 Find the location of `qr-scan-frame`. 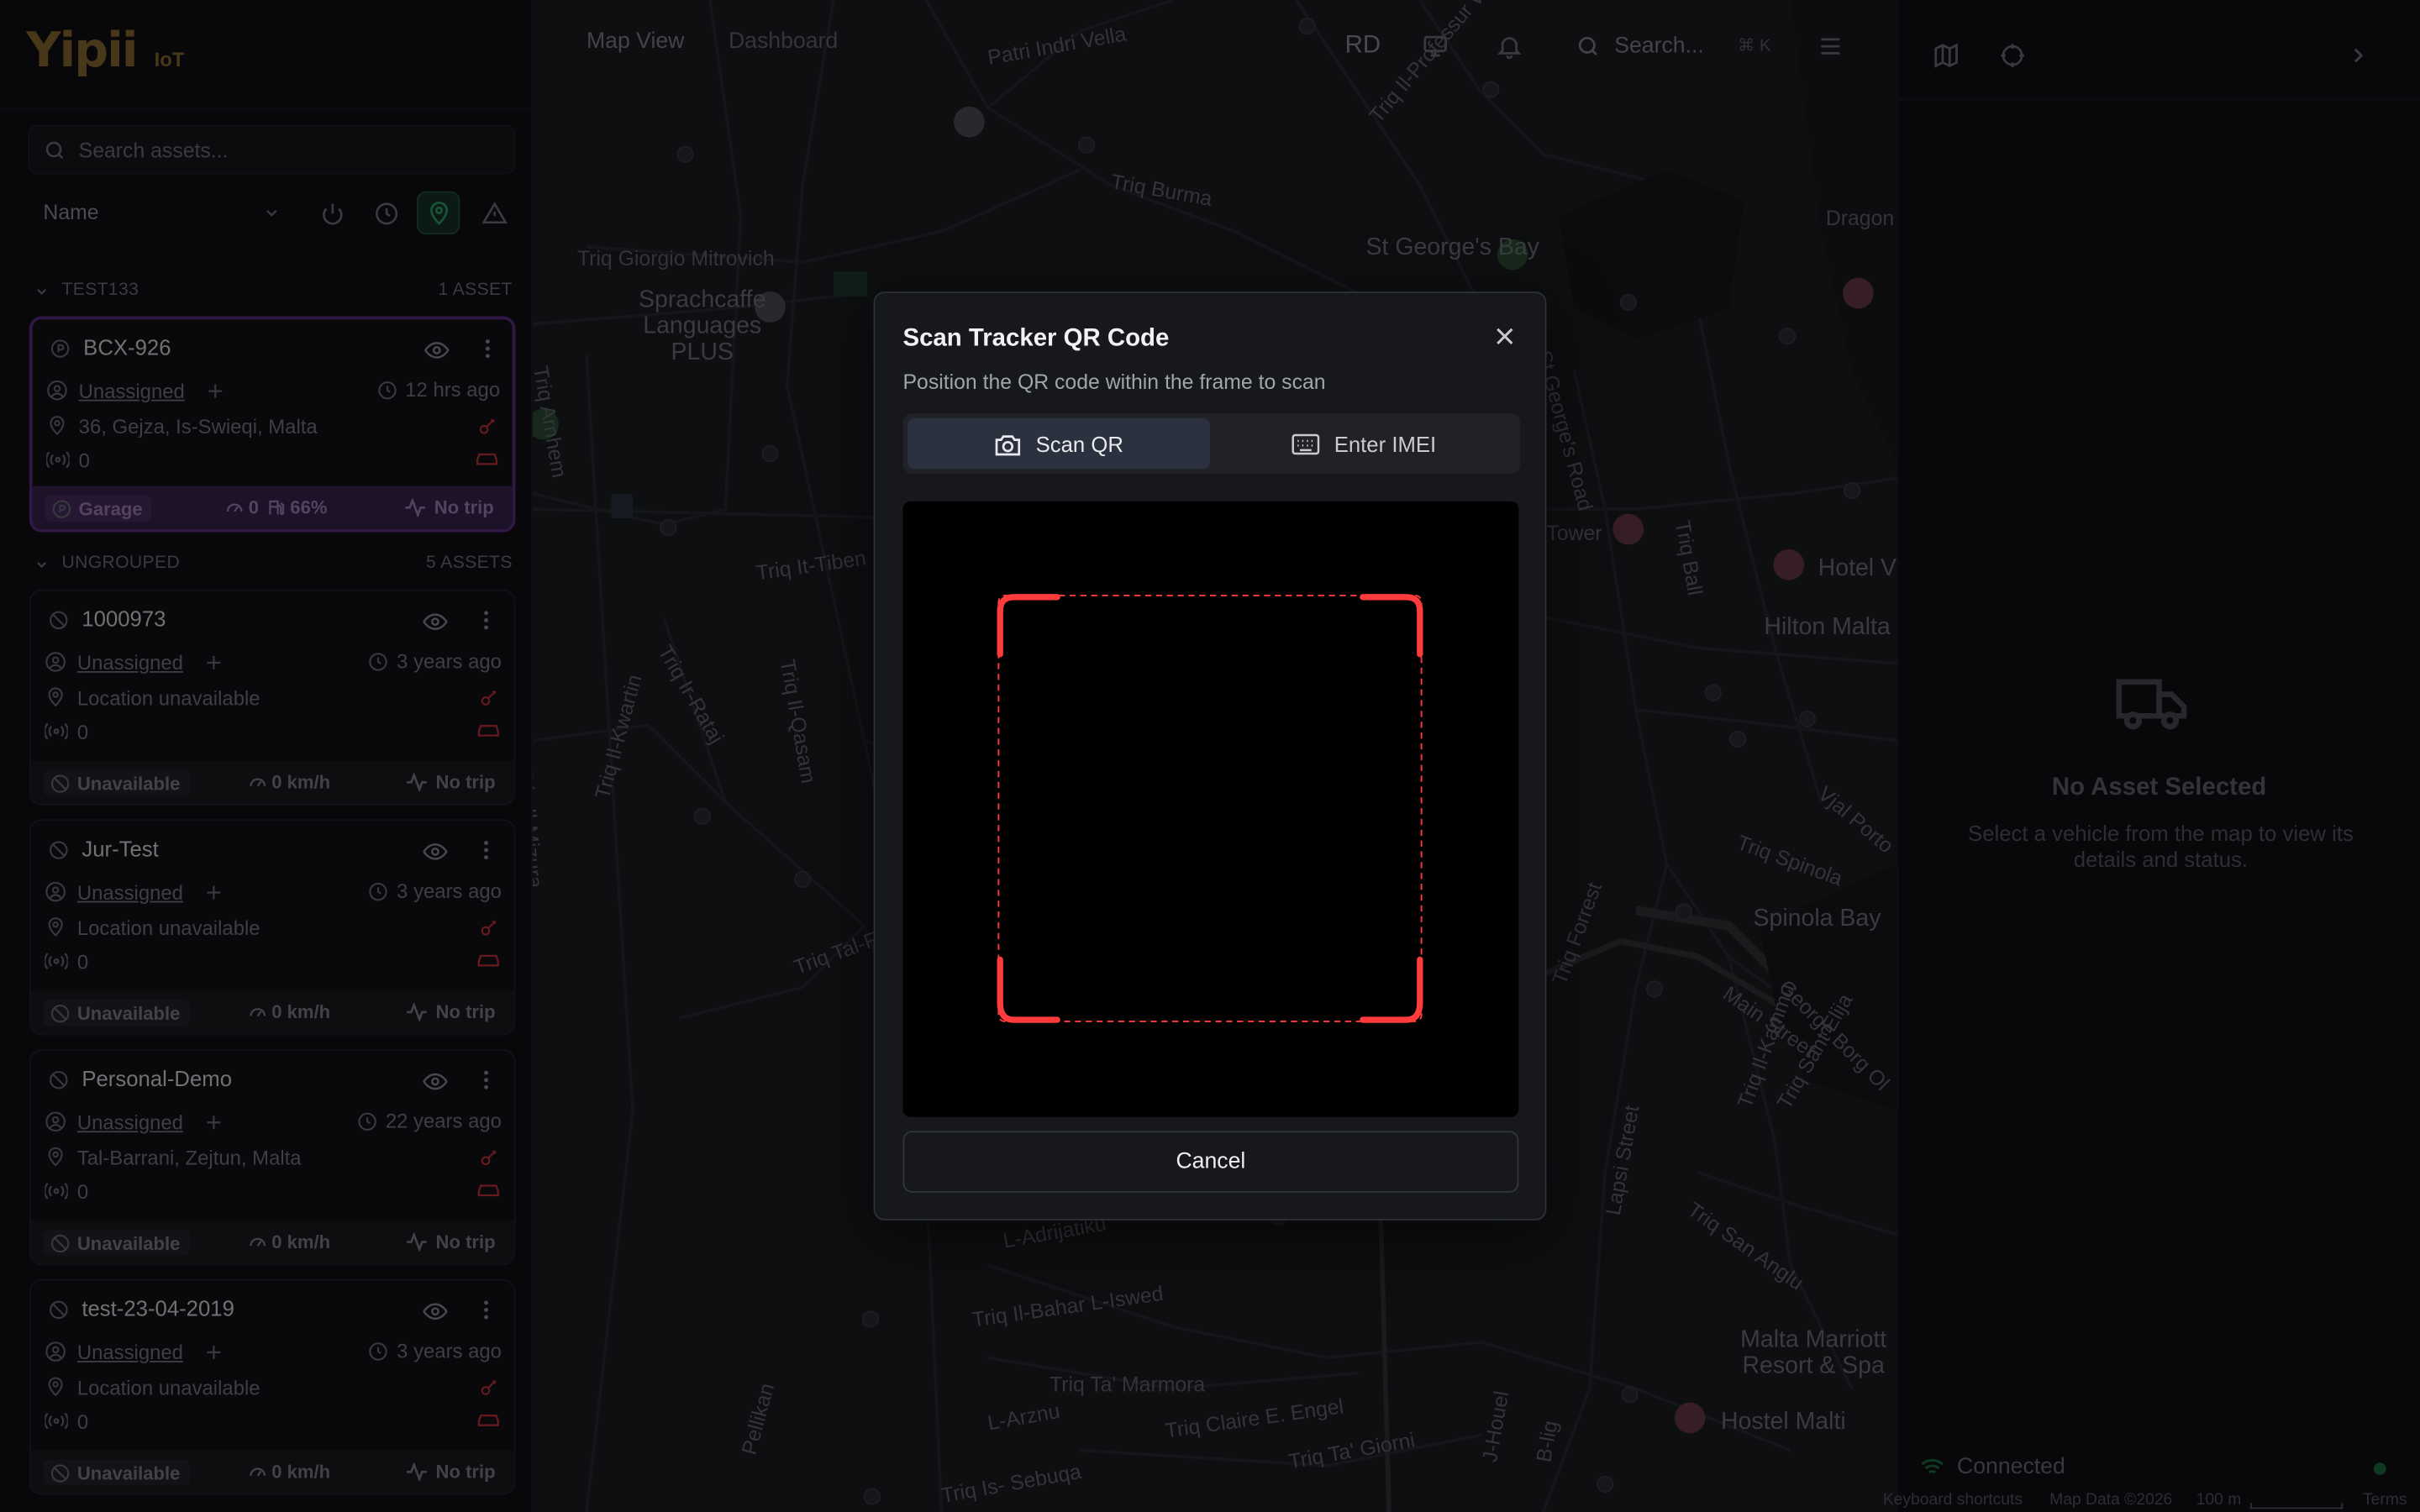

qr-scan-frame is located at coordinates (1210, 808).